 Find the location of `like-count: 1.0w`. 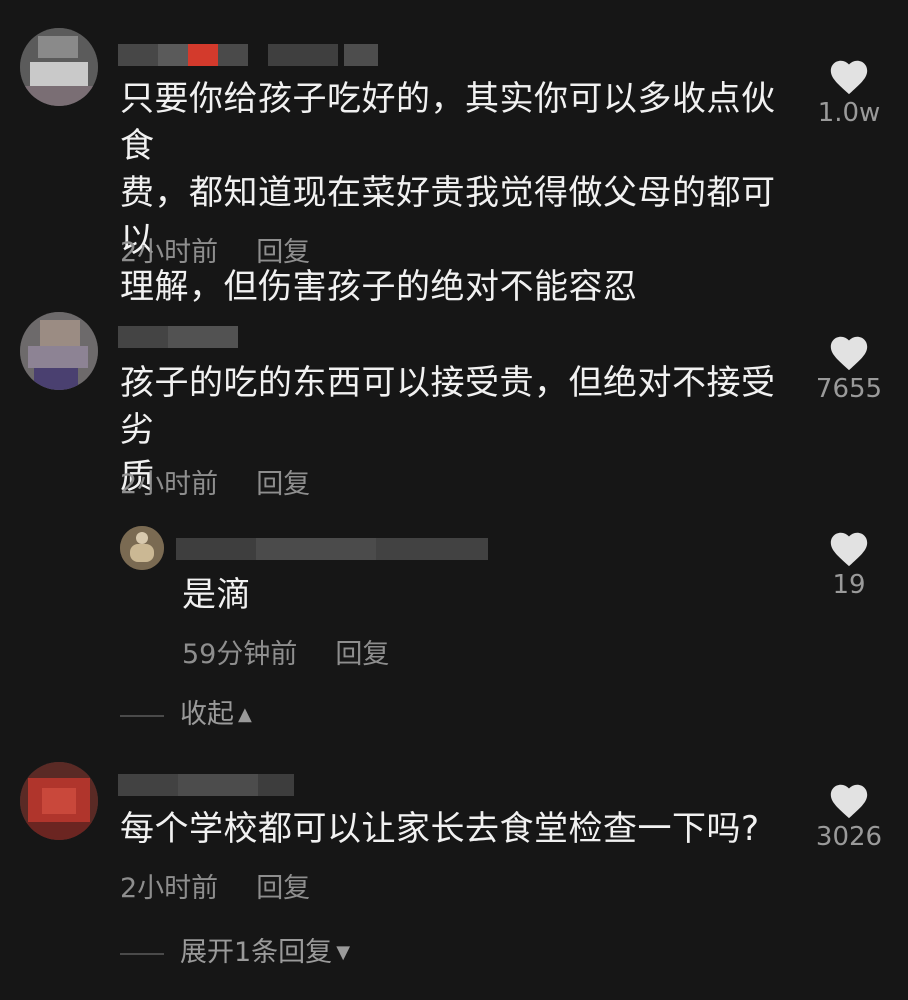

like-count: 1.0w is located at coordinates (849, 113).